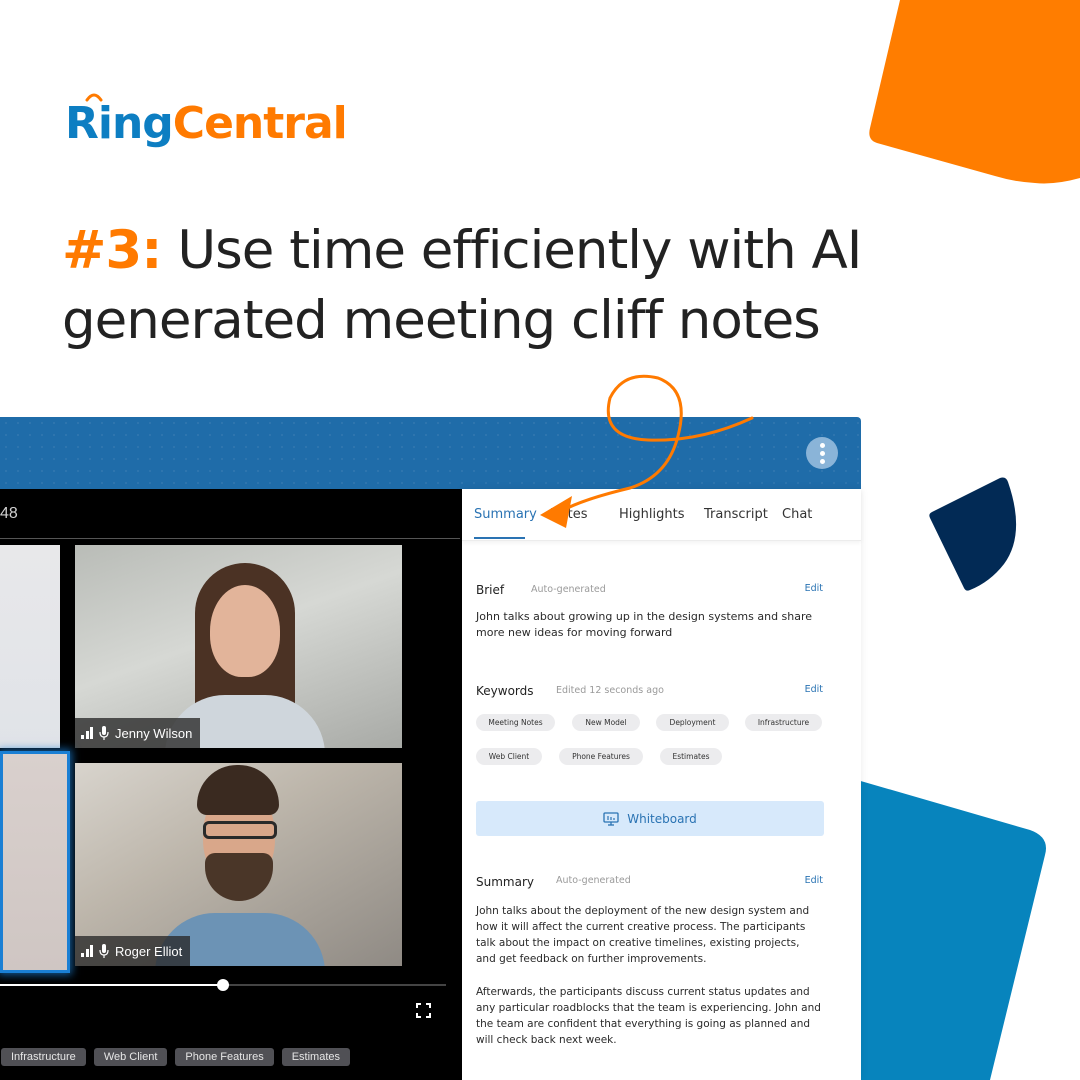  Describe the element at coordinates (423, 1010) in the screenshot. I see `fullscreen-icon` at that location.